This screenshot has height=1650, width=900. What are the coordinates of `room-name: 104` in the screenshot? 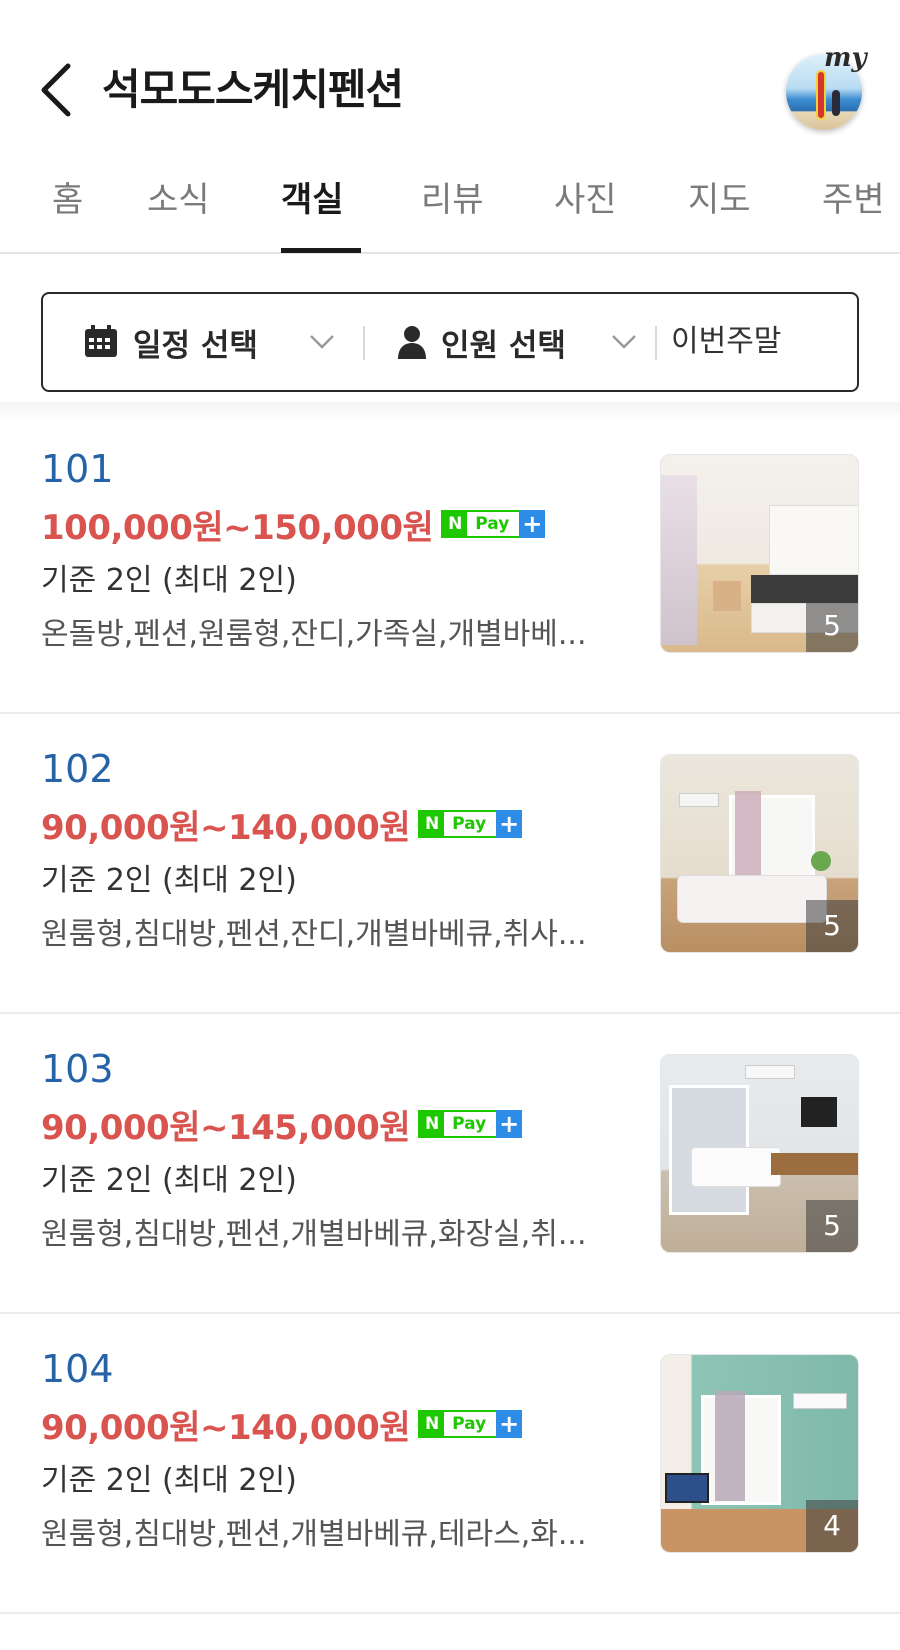 It's located at (77, 1369).